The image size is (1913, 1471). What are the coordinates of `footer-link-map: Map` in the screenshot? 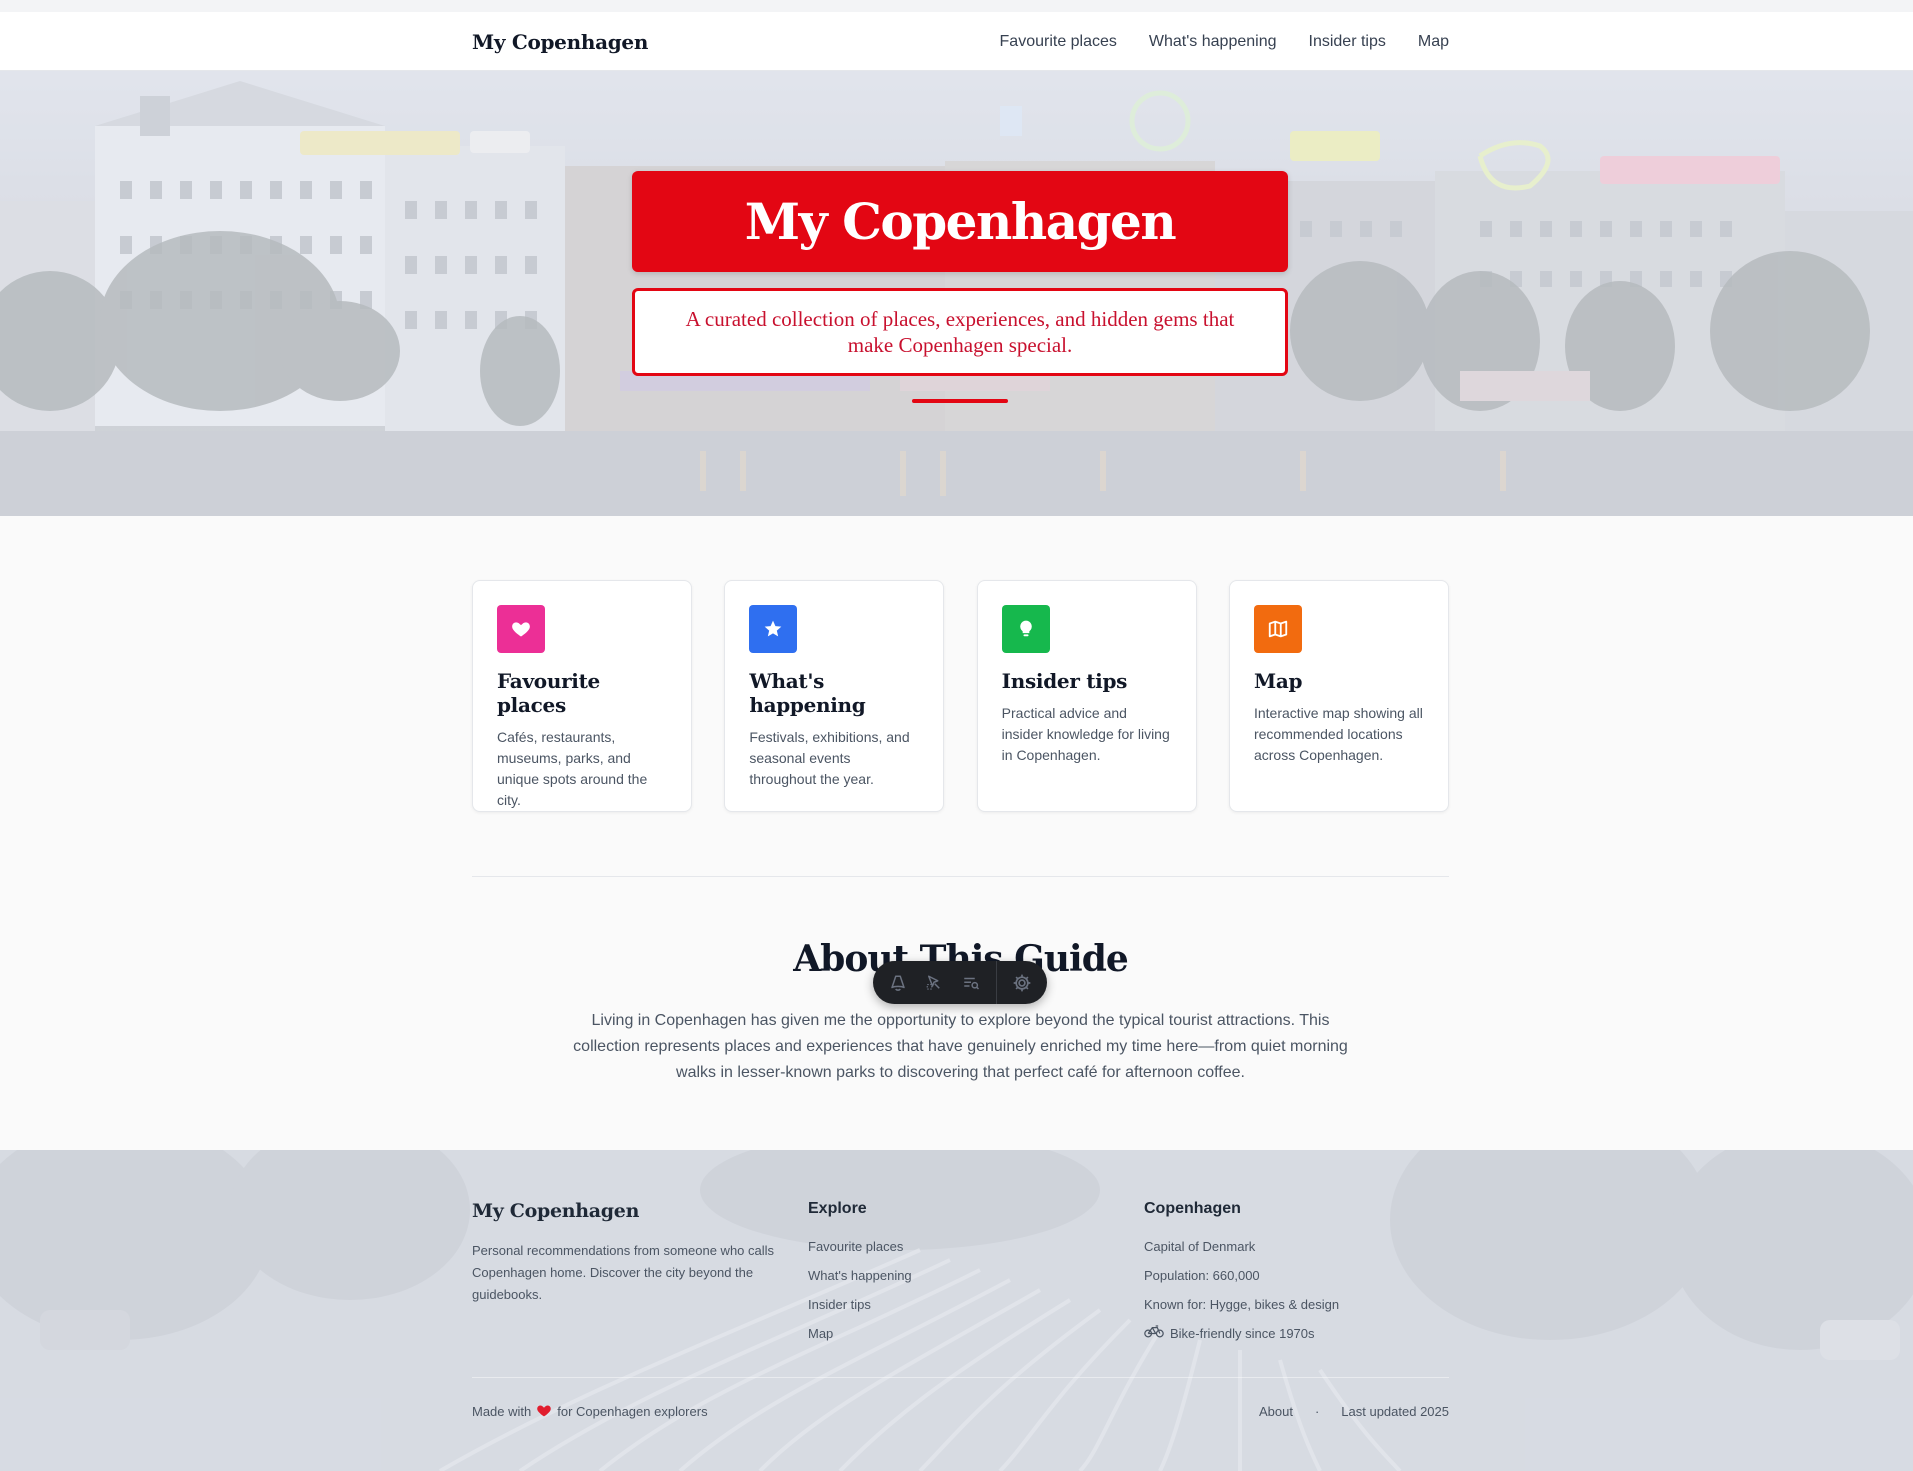 It's located at (860, 1333).